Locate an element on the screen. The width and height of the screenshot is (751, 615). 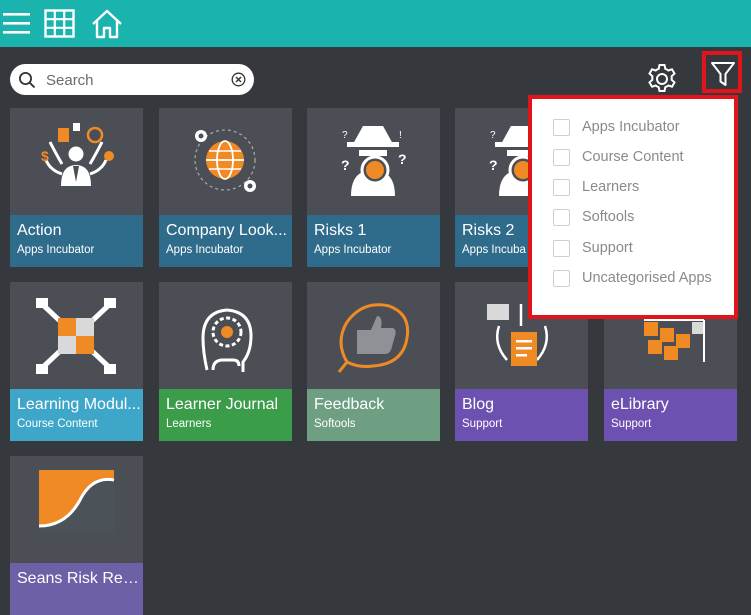
filter-option-label: Learners is located at coordinates (611, 187).